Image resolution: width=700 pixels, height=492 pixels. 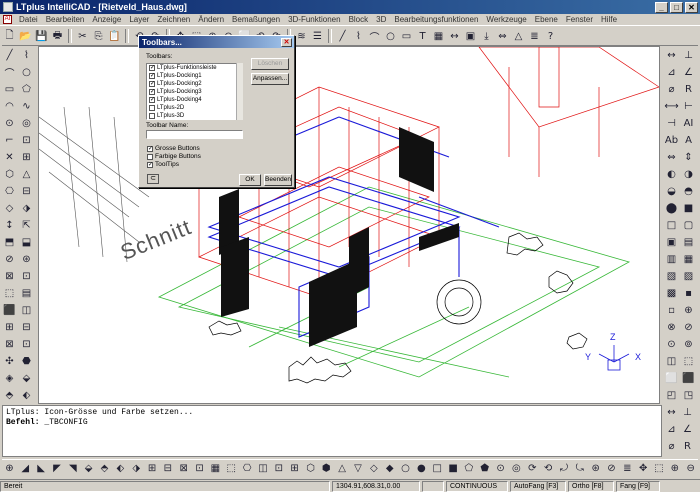 What do you see at coordinates (26, 106) in the screenshot?
I see `draw-tool-icon: ∿` at bounding box center [26, 106].